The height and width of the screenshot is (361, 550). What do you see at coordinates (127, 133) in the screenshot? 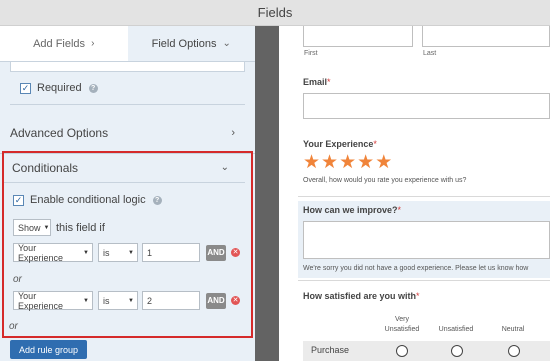
I see `advanced-options-header: Advanced Options ›` at bounding box center [127, 133].